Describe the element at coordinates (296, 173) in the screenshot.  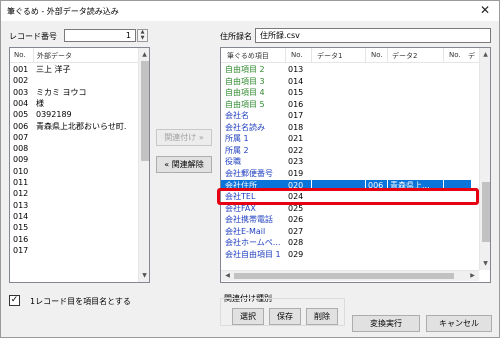
I see `item-number: 019` at that location.